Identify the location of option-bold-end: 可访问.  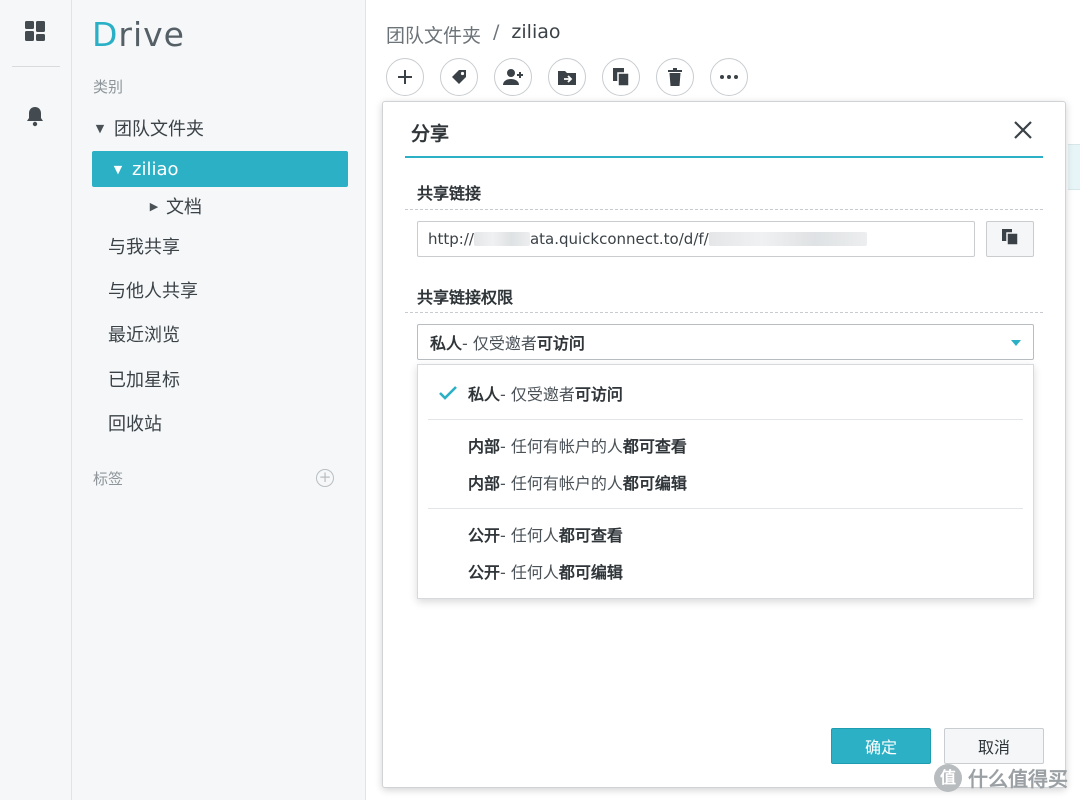
(598, 394).